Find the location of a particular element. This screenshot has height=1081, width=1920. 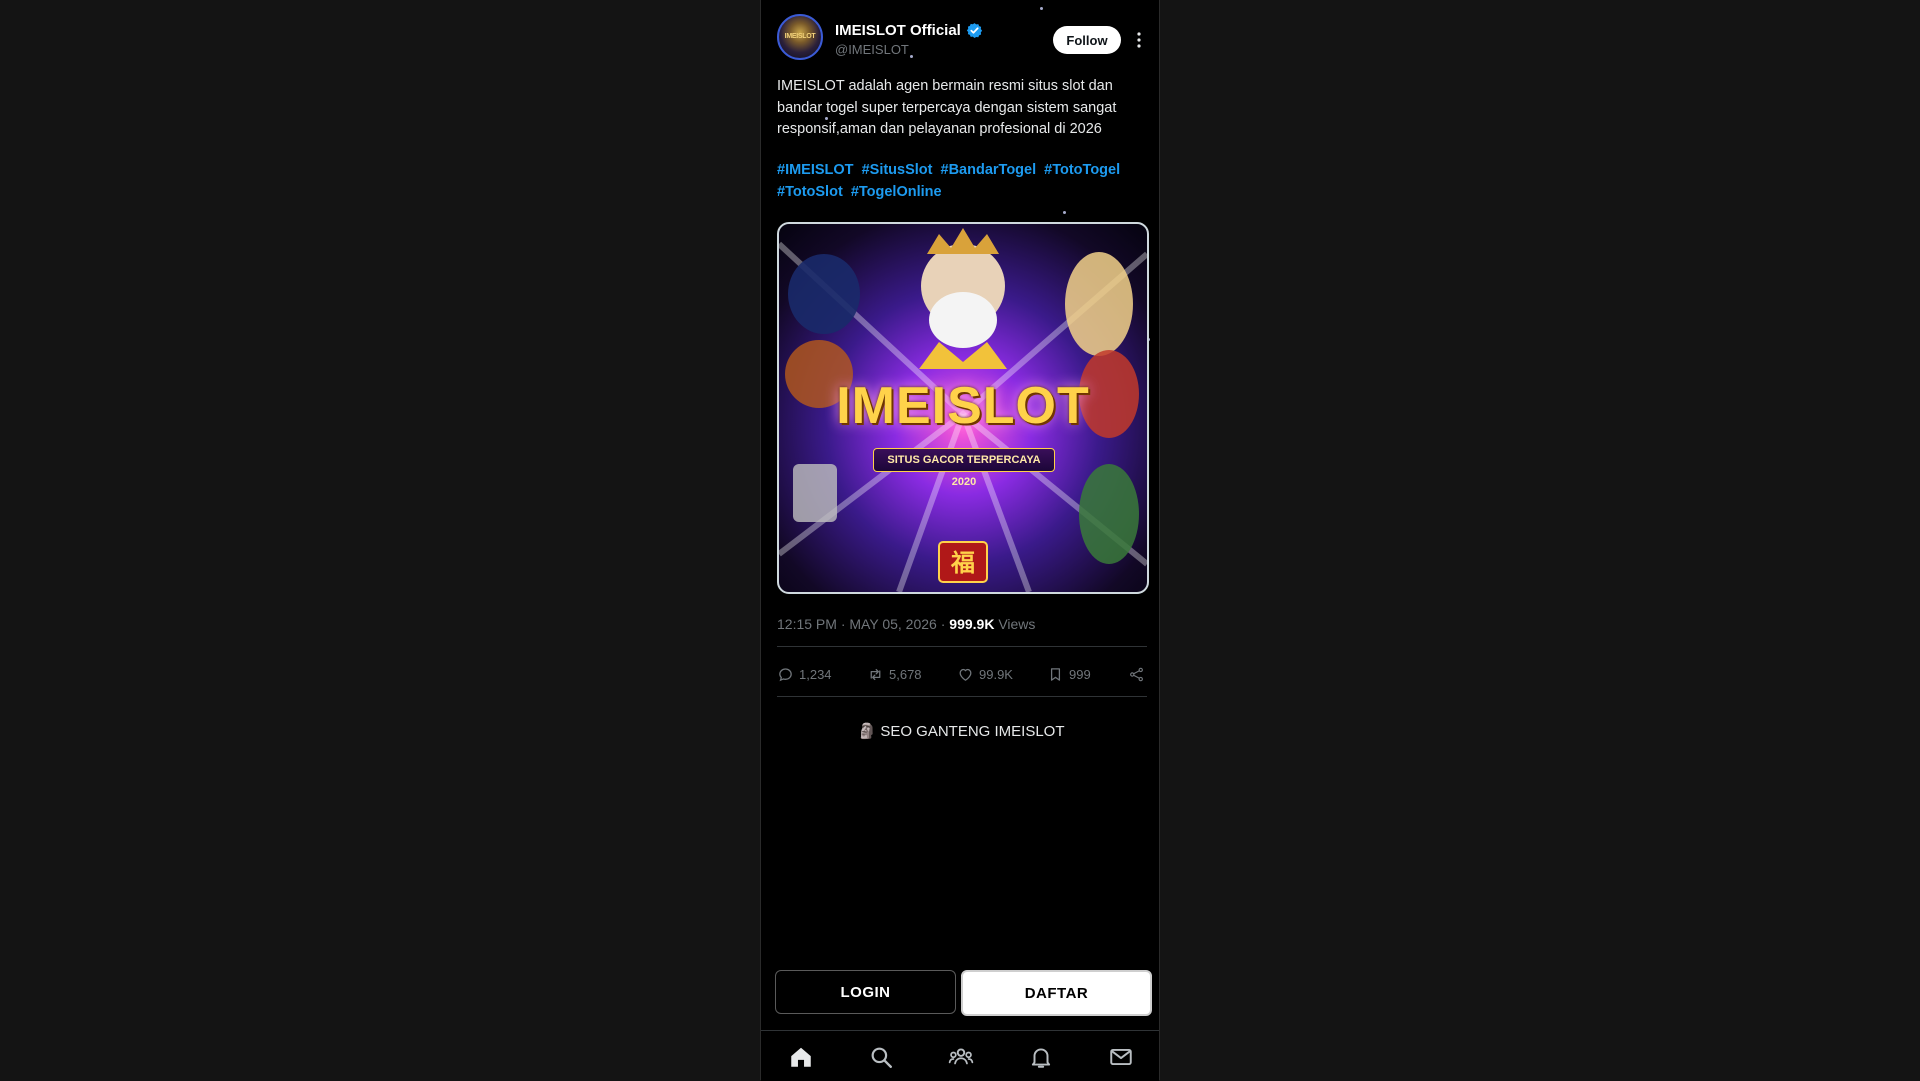

tweet-date: MAY 05, 2026 is located at coordinates (892, 624).